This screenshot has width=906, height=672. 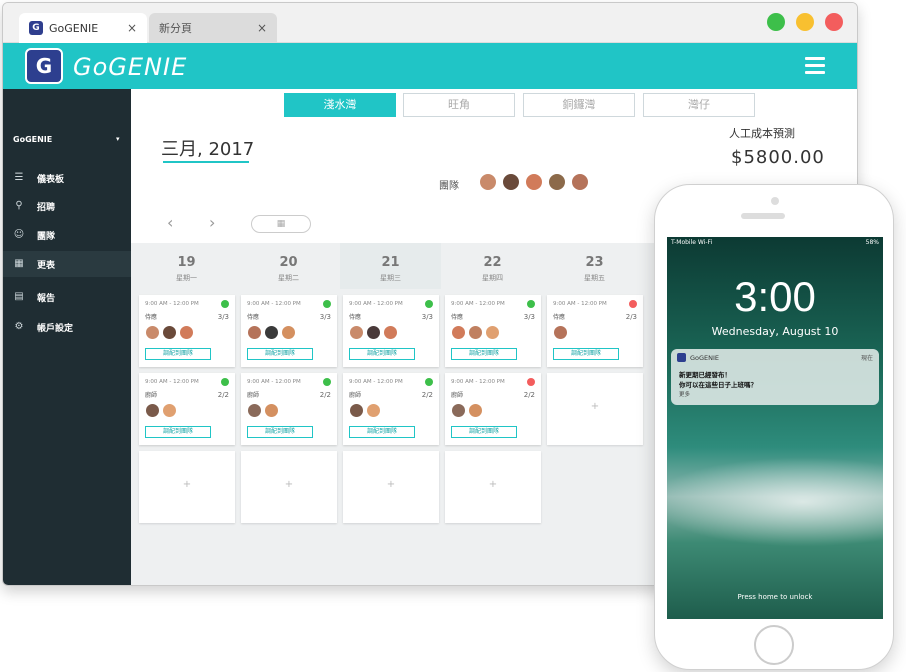 What do you see at coordinates (775, 201) in the screenshot?
I see `phone-camera` at bounding box center [775, 201].